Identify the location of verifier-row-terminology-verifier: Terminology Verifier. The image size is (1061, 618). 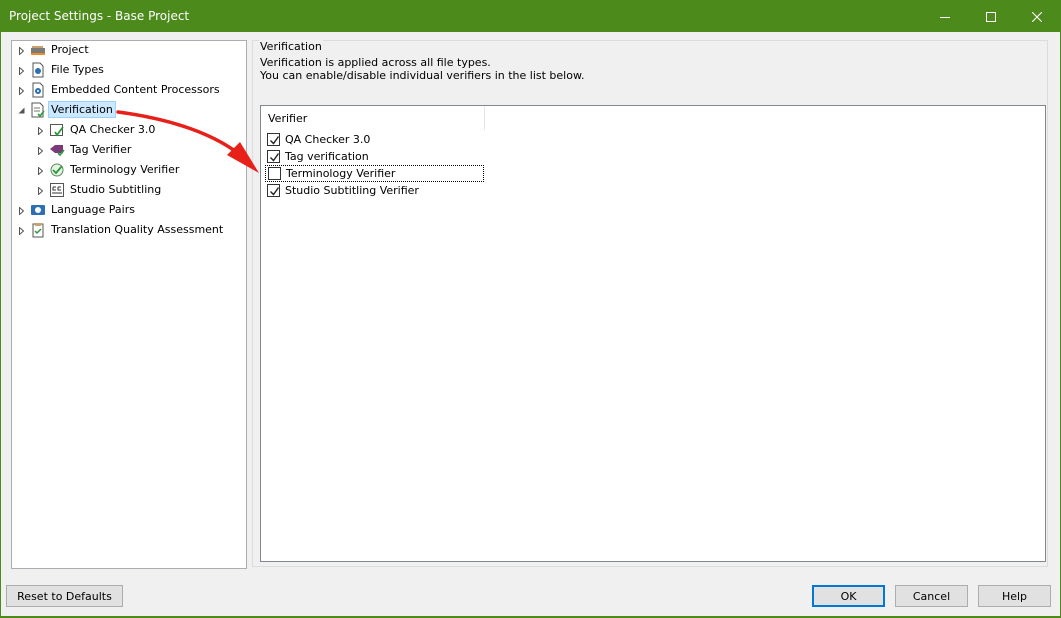
(374, 173).